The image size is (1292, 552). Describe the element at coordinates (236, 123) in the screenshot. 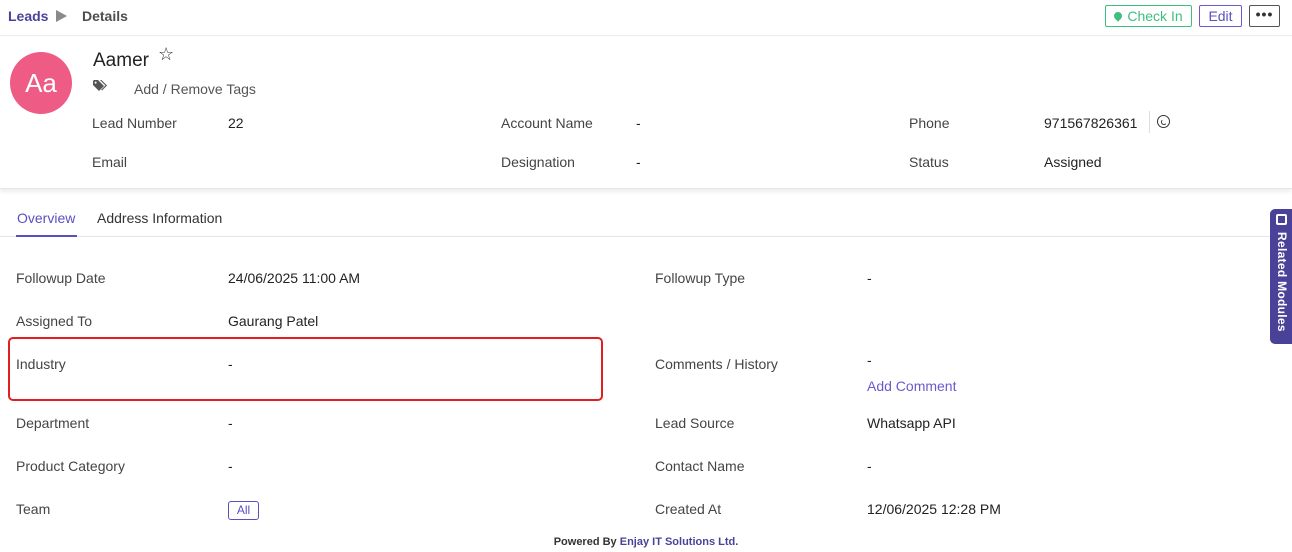

I see `lead-number-value: 22` at that location.